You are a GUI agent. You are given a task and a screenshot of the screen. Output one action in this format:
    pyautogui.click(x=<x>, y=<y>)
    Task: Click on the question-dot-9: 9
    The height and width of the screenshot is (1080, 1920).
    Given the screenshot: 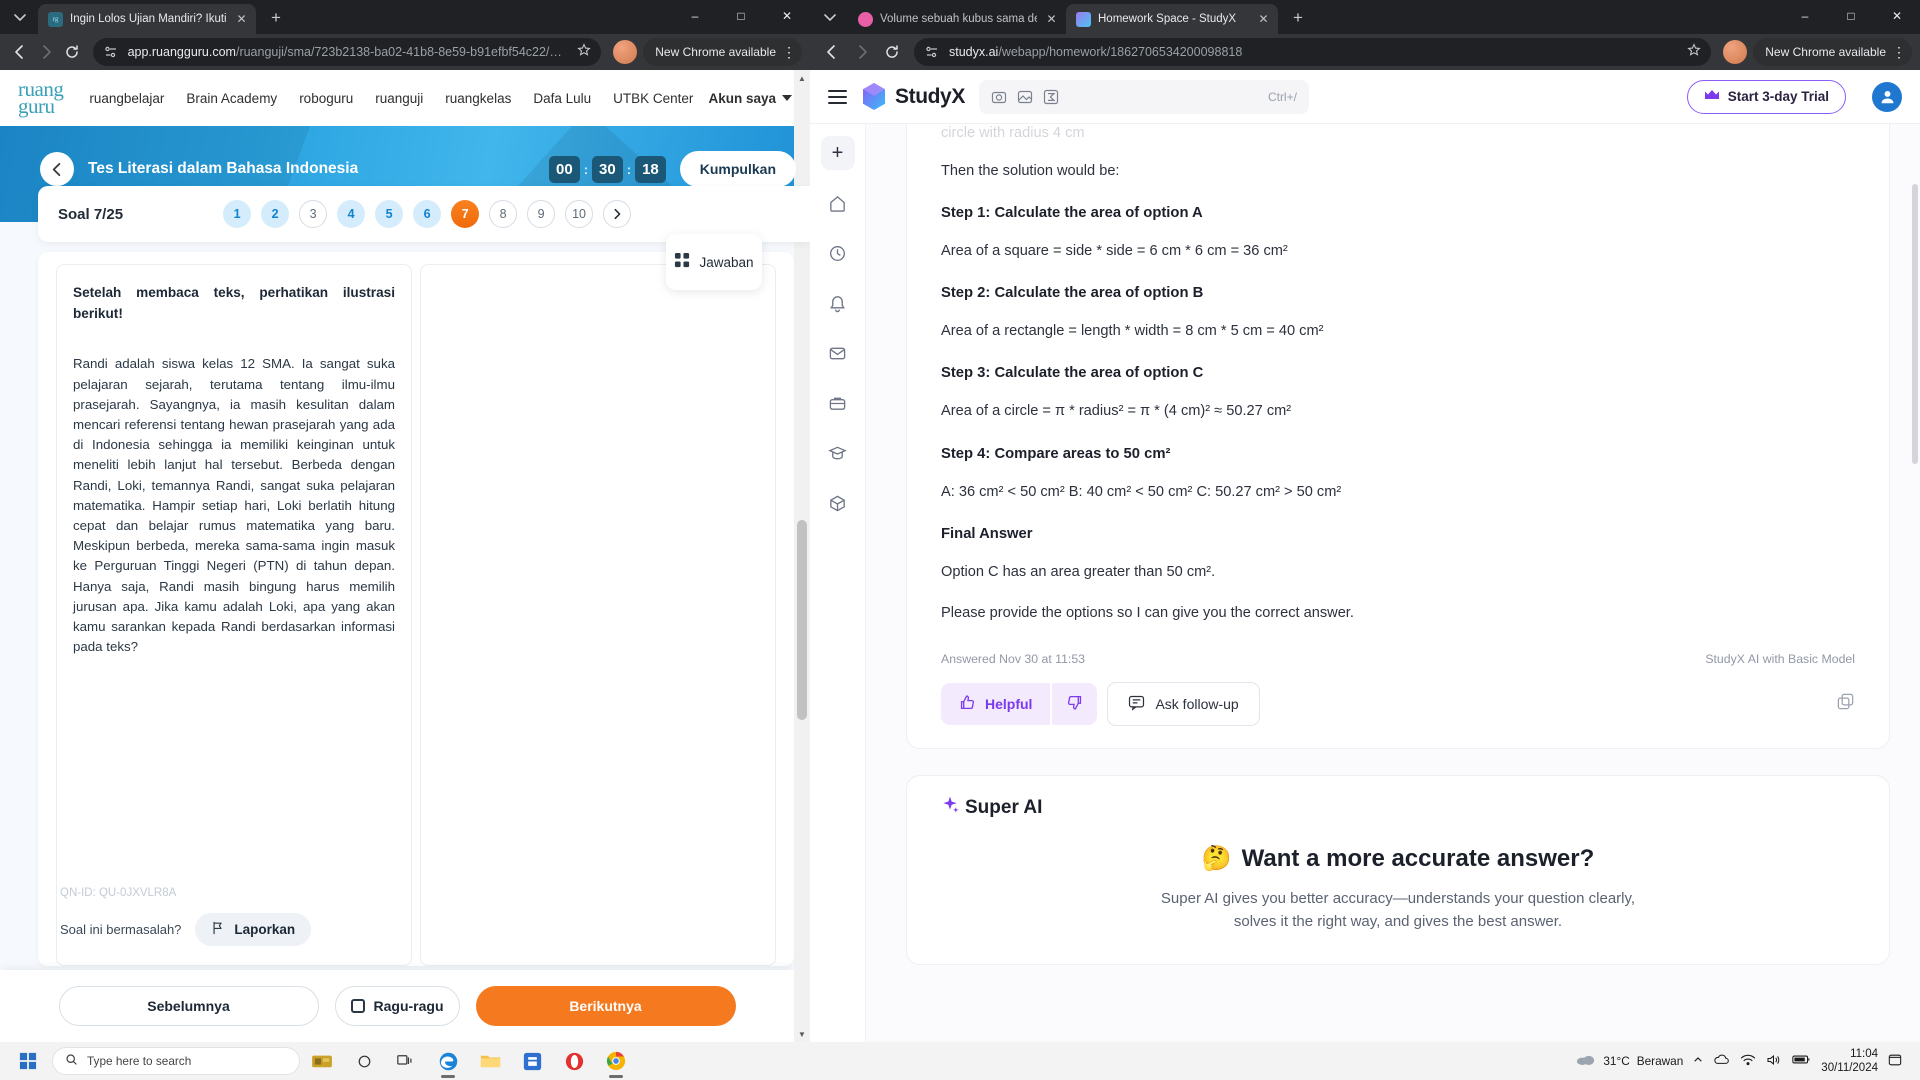 What is the action you would take?
    pyautogui.click(x=541, y=214)
    